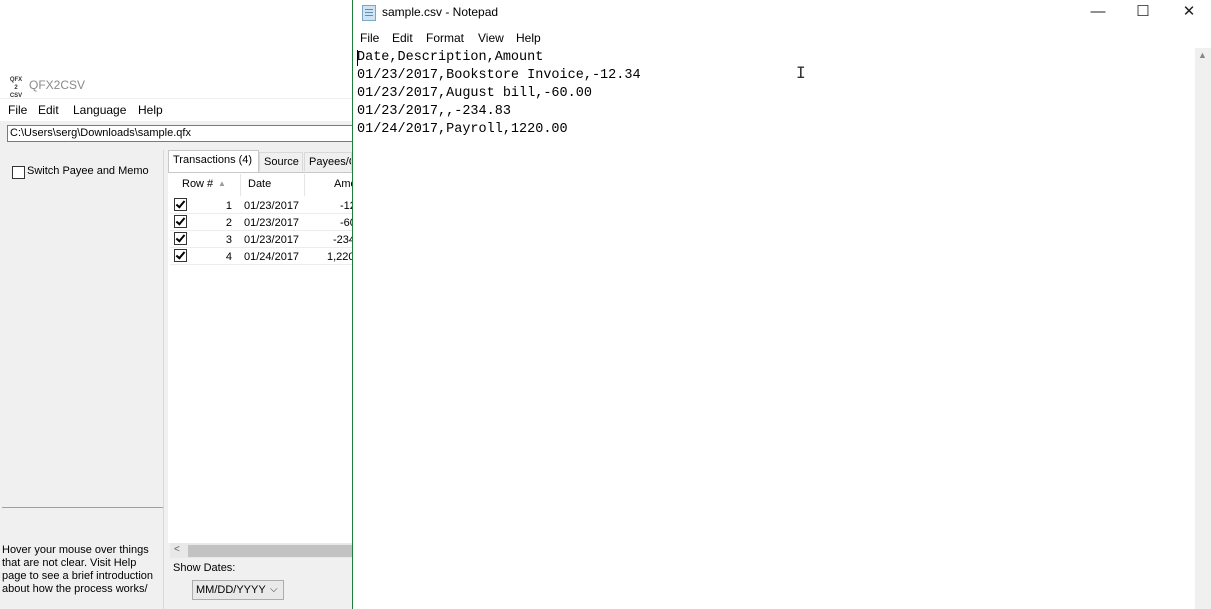 The width and height of the screenshot is (1211, 609). I want to click on notepad-title: sample.csv - Notepad, so click(440, 12).